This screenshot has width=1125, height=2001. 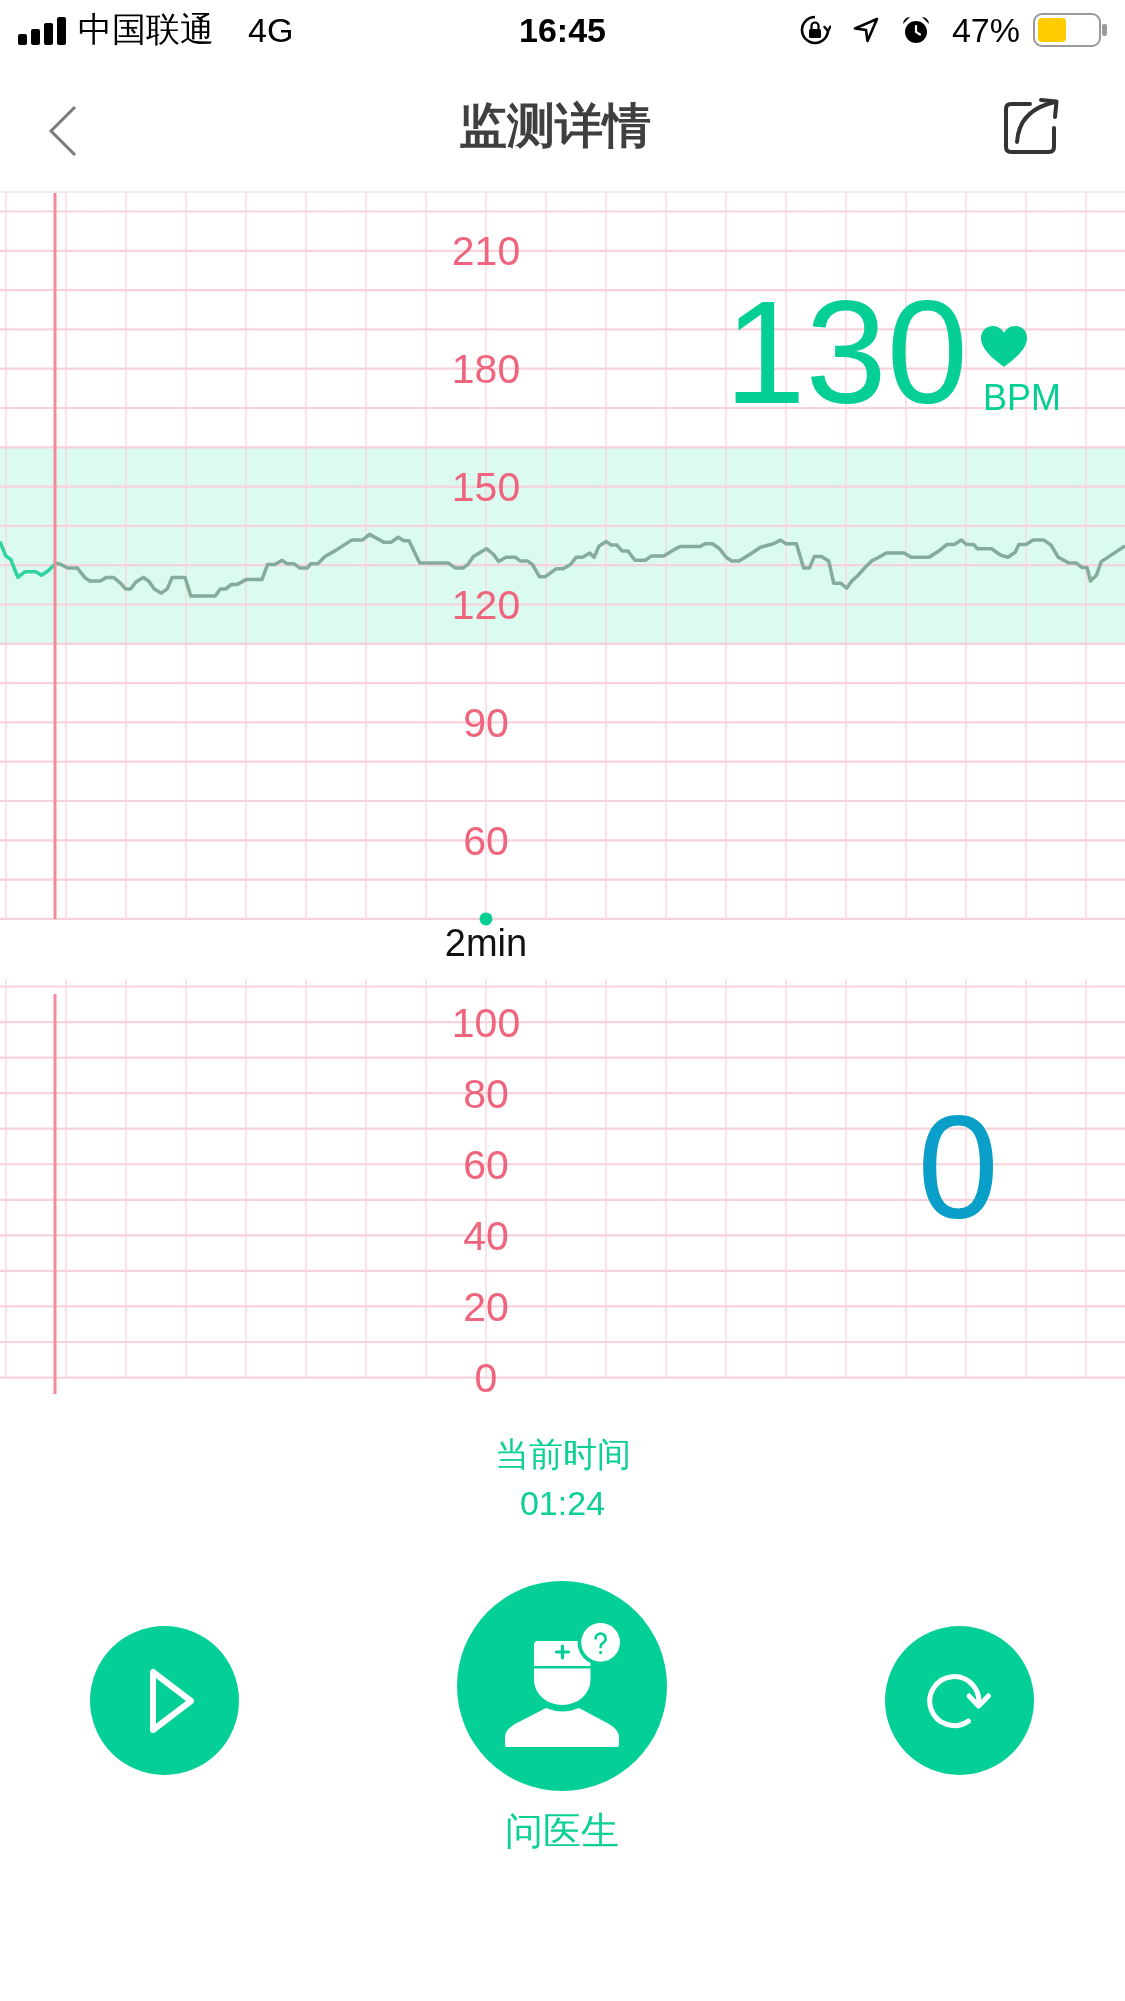 I want to click on y-axis-label: 90, so click(x=486, y=722).